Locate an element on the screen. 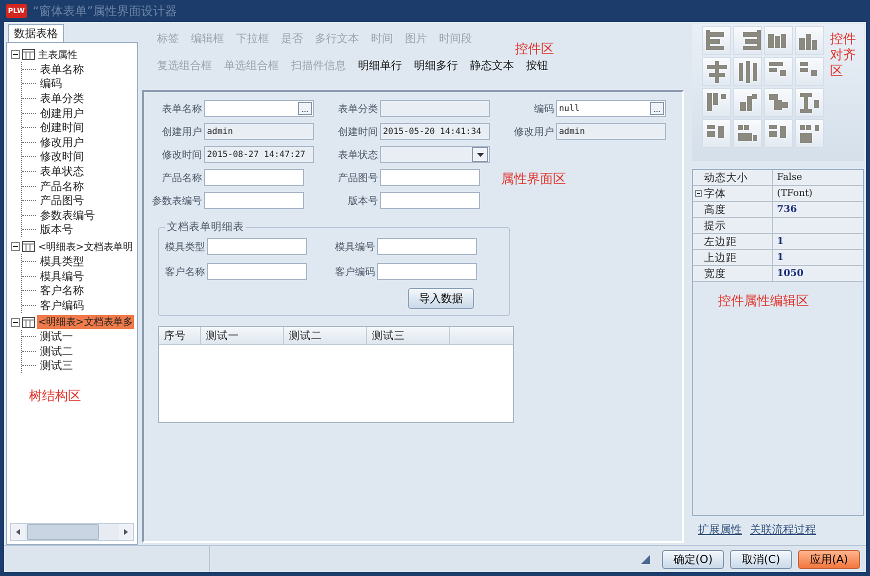  dialog-button: 应用(A) is located at coordinates (829, 559).